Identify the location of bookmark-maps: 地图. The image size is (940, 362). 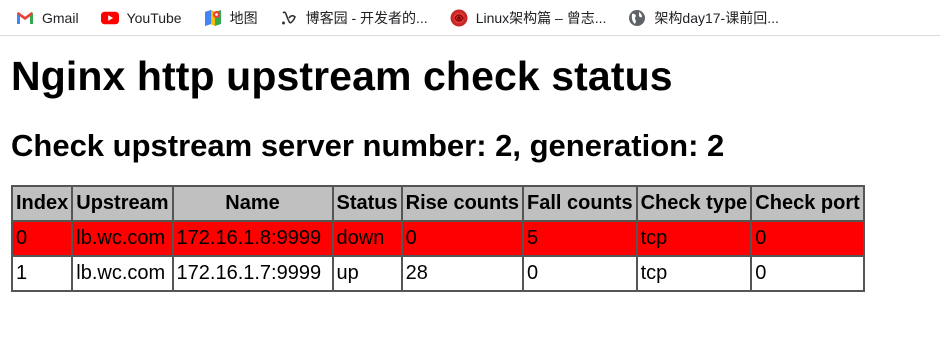
(231, 18).